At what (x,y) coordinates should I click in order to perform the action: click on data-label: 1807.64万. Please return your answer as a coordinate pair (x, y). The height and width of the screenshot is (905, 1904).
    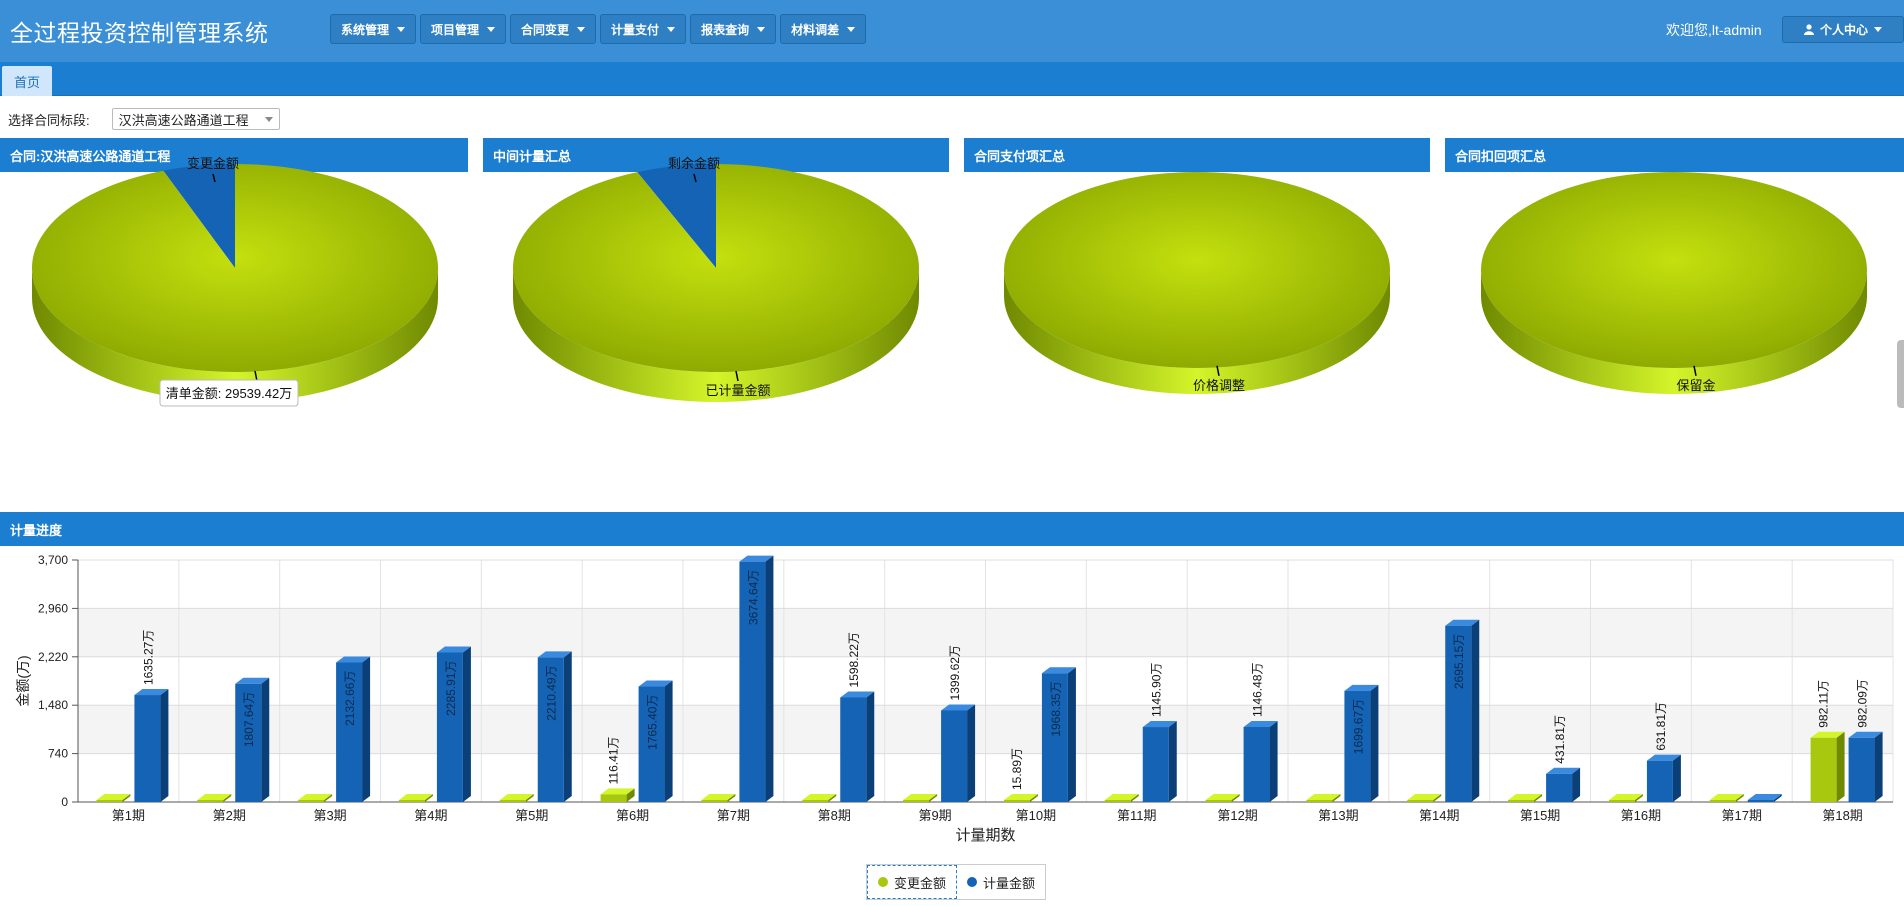
    Looking at the image, I should click on (249, 719).